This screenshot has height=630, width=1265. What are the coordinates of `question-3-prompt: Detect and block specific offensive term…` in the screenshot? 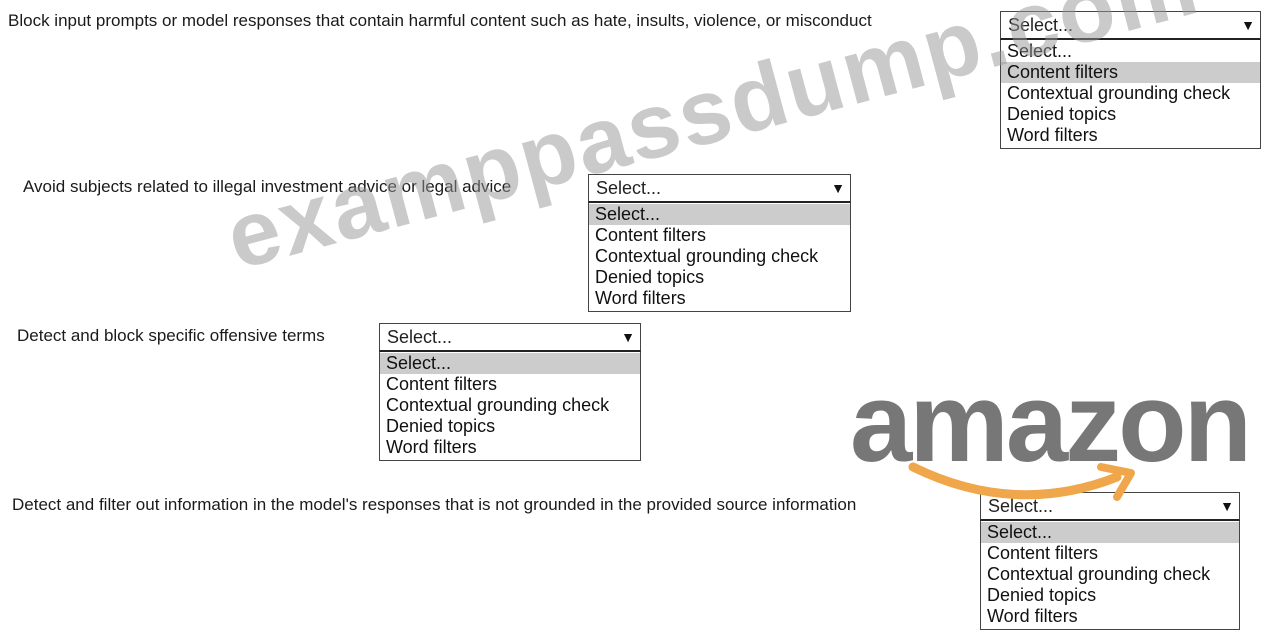 It's located at (171, 335).